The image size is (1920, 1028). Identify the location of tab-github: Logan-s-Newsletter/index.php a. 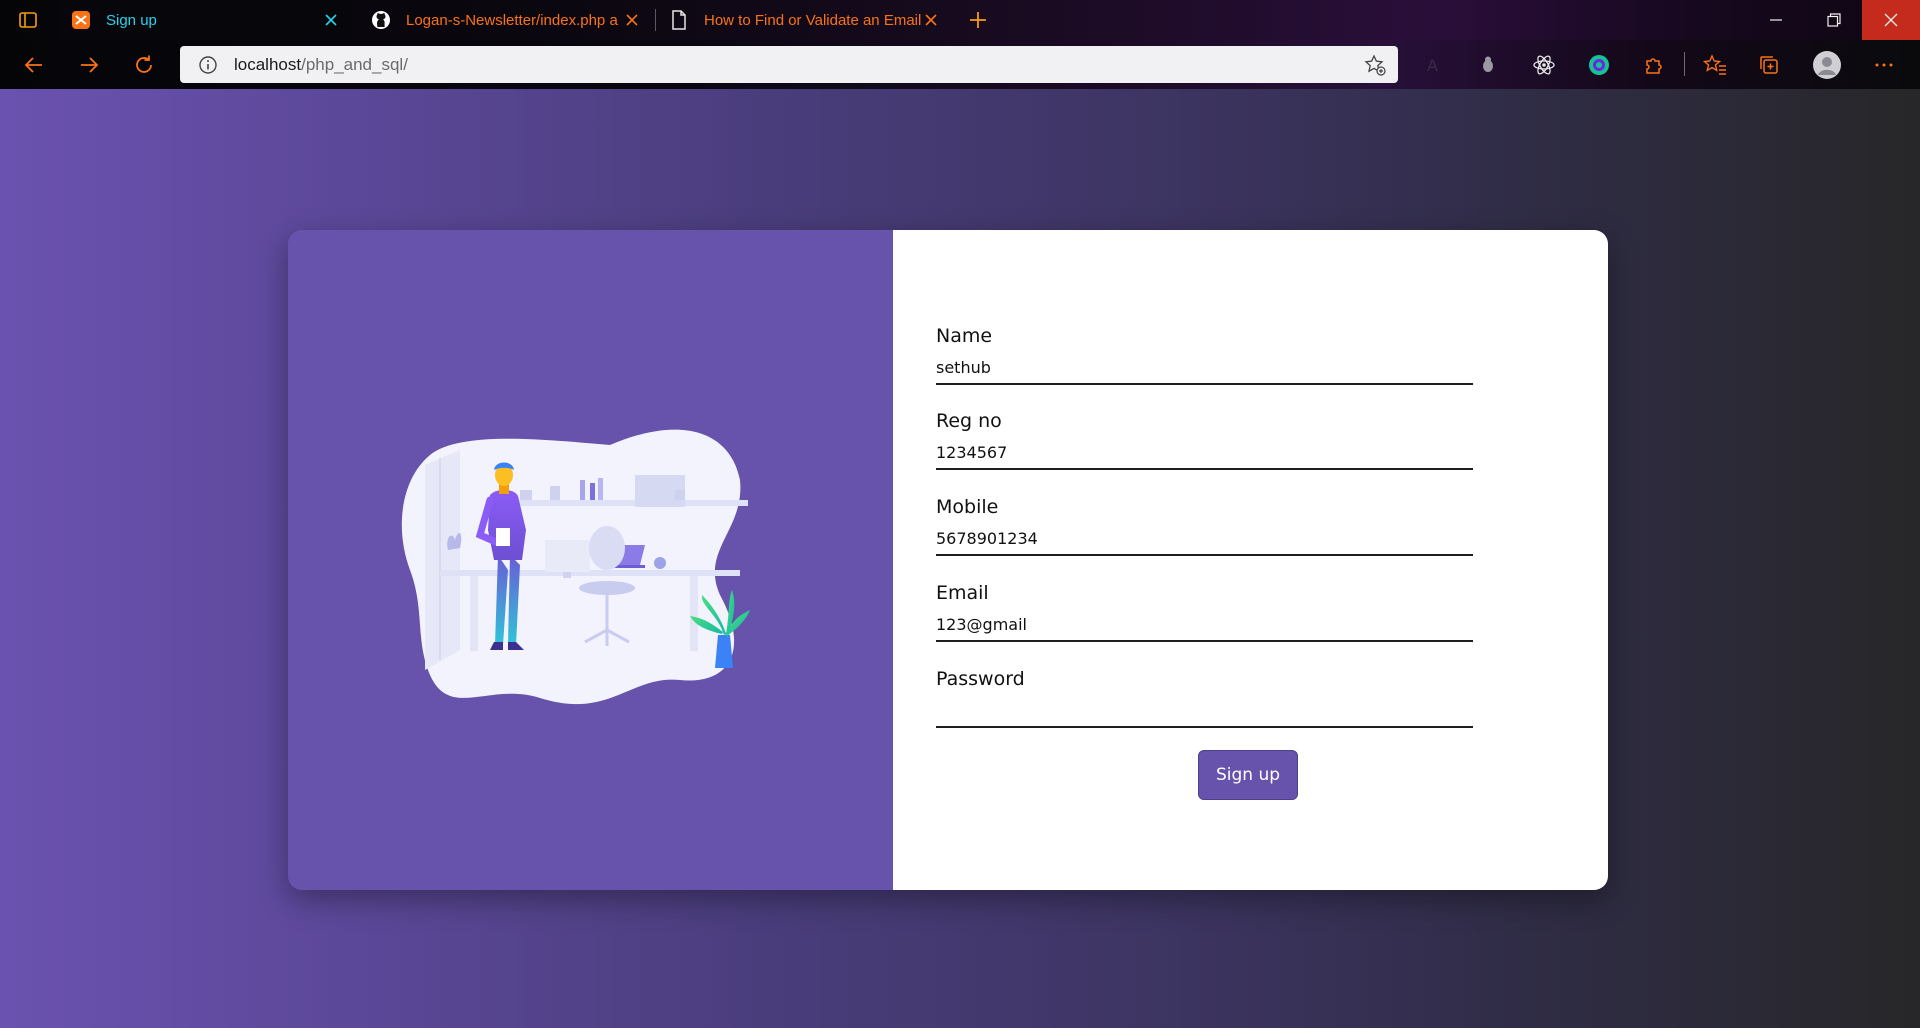
(505, 20).